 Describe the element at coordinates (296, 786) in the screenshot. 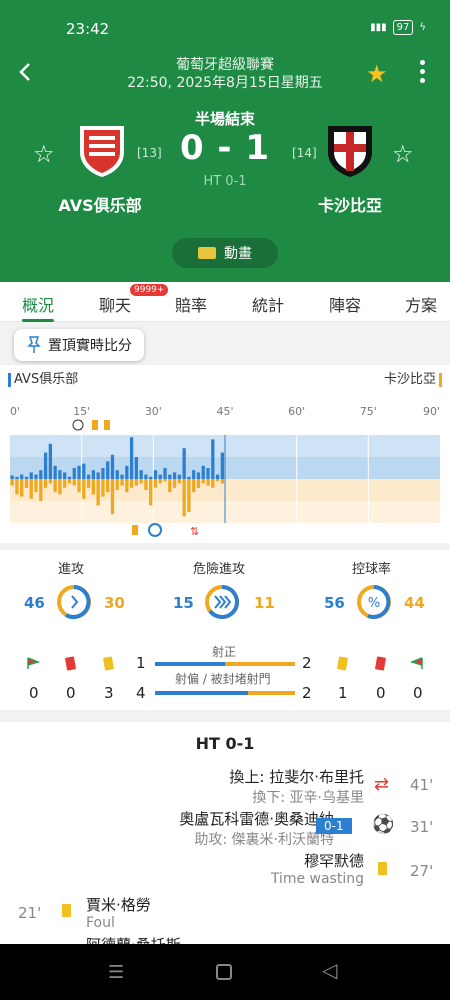

I see `event-substitution: 換上: 拉斐尔·布里托 換下: 亚辛·乌基里` at that location.